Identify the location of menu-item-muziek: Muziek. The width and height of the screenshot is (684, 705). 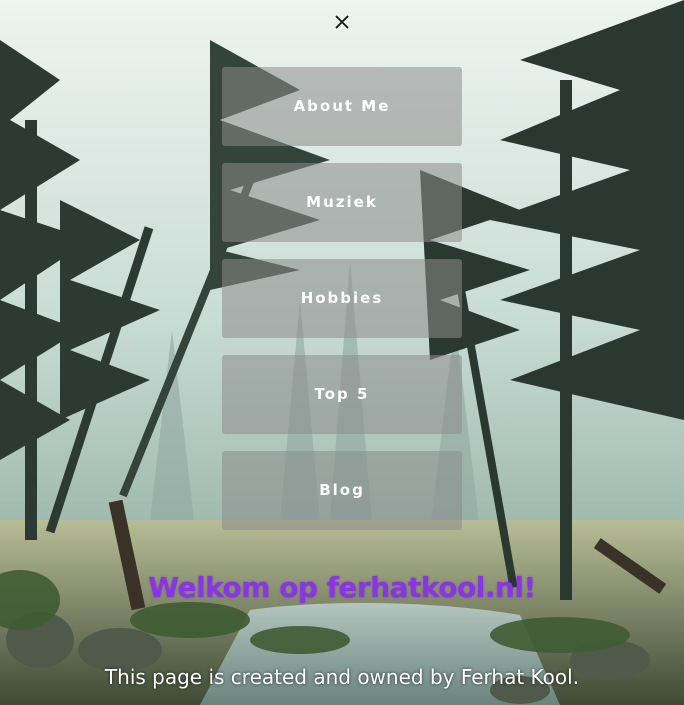
(342, 202).